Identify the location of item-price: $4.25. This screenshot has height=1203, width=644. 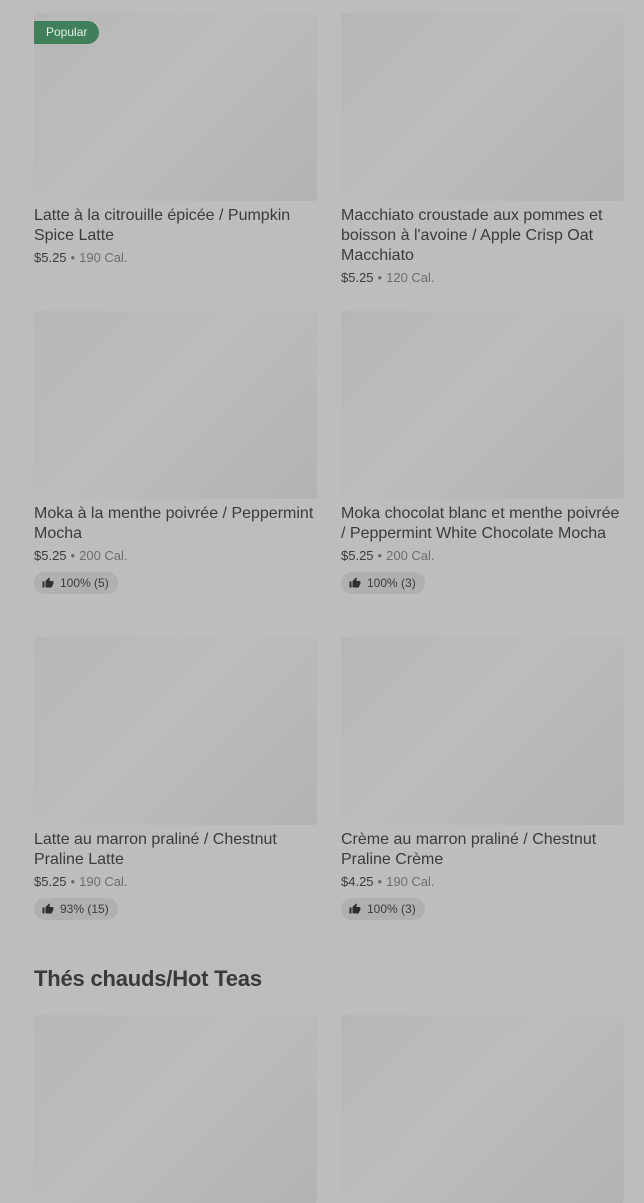
(357, 881).